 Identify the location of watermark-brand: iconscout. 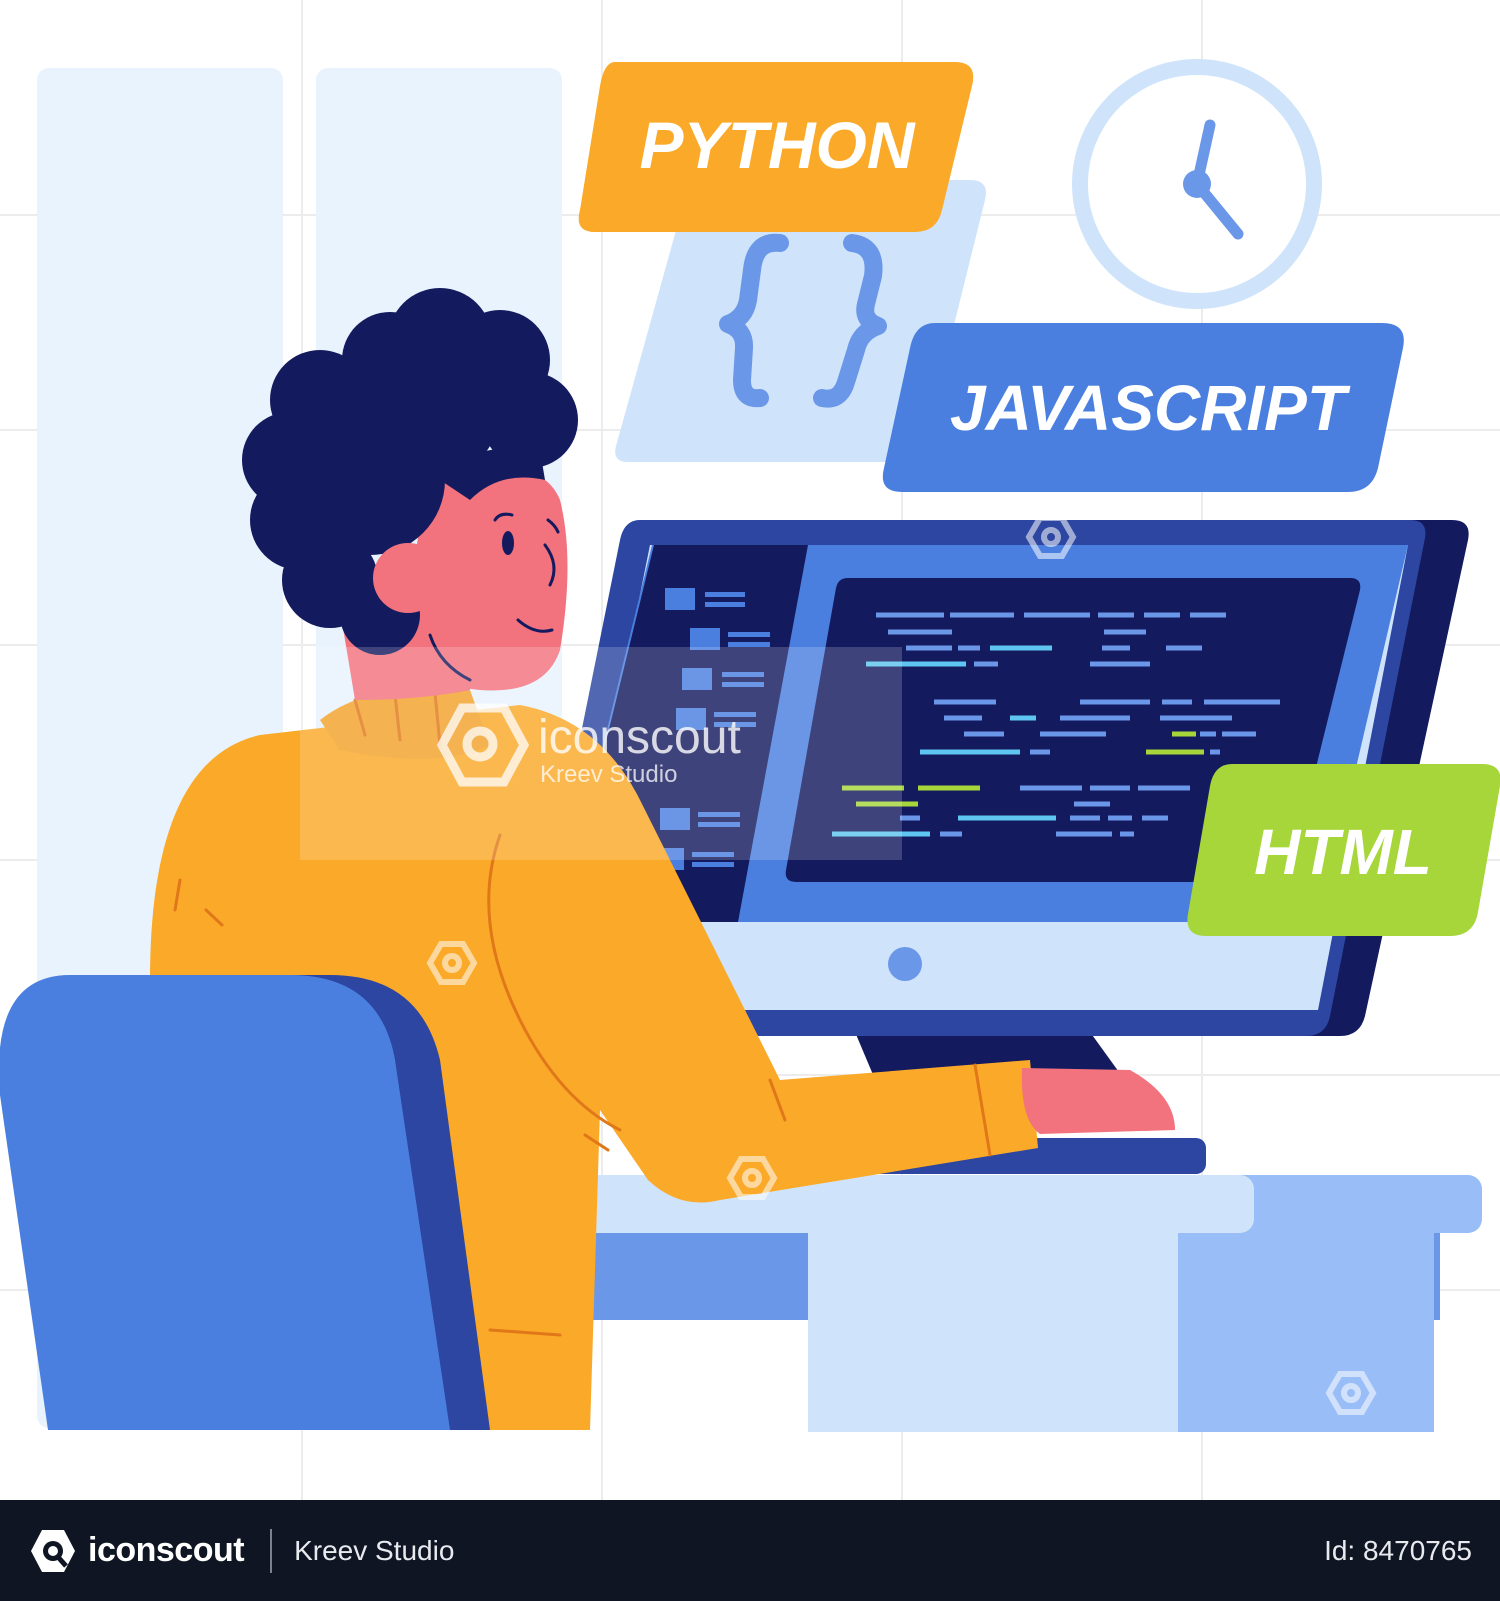
(639, 737).